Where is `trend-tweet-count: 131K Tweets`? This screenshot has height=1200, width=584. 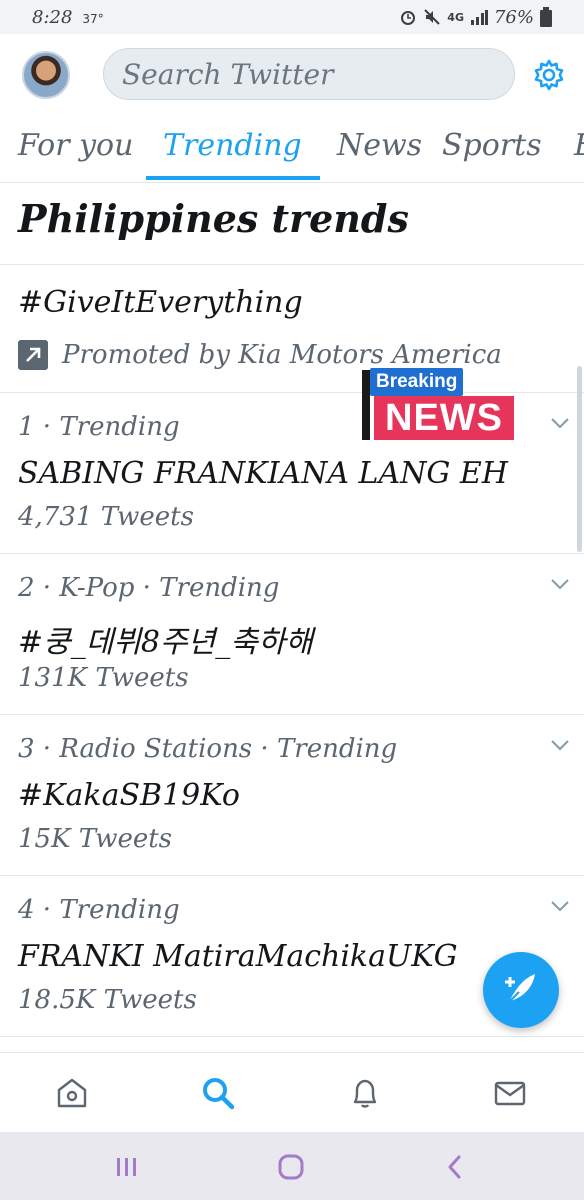
trend-tweet-count: 131K Tweets is located at coordinates (103, 678).